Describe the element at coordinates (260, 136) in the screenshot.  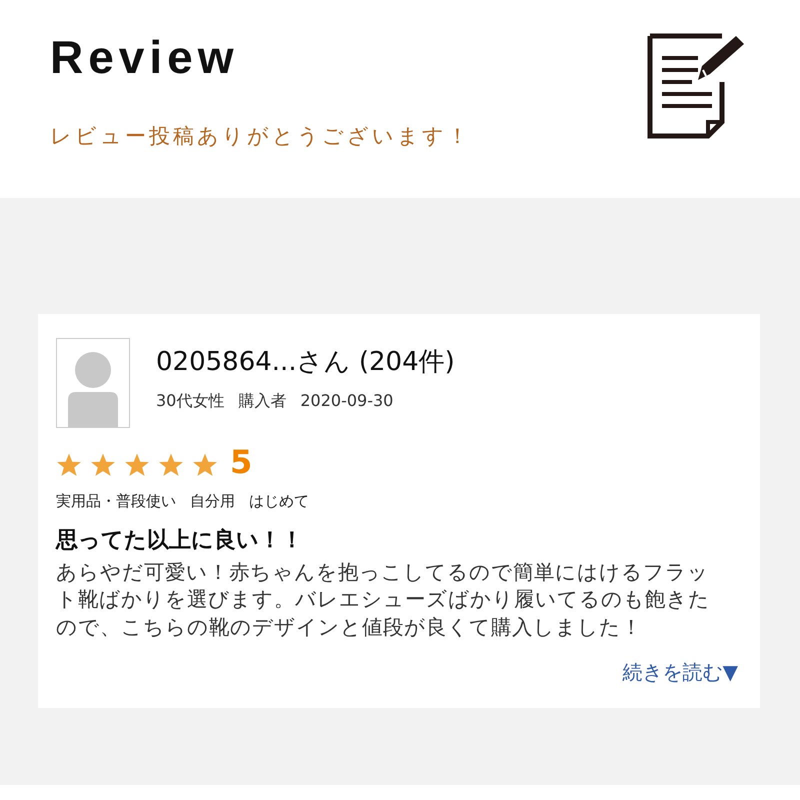
I see `thank-you-message: レビュー投稿ありがとうございます！` at that location.